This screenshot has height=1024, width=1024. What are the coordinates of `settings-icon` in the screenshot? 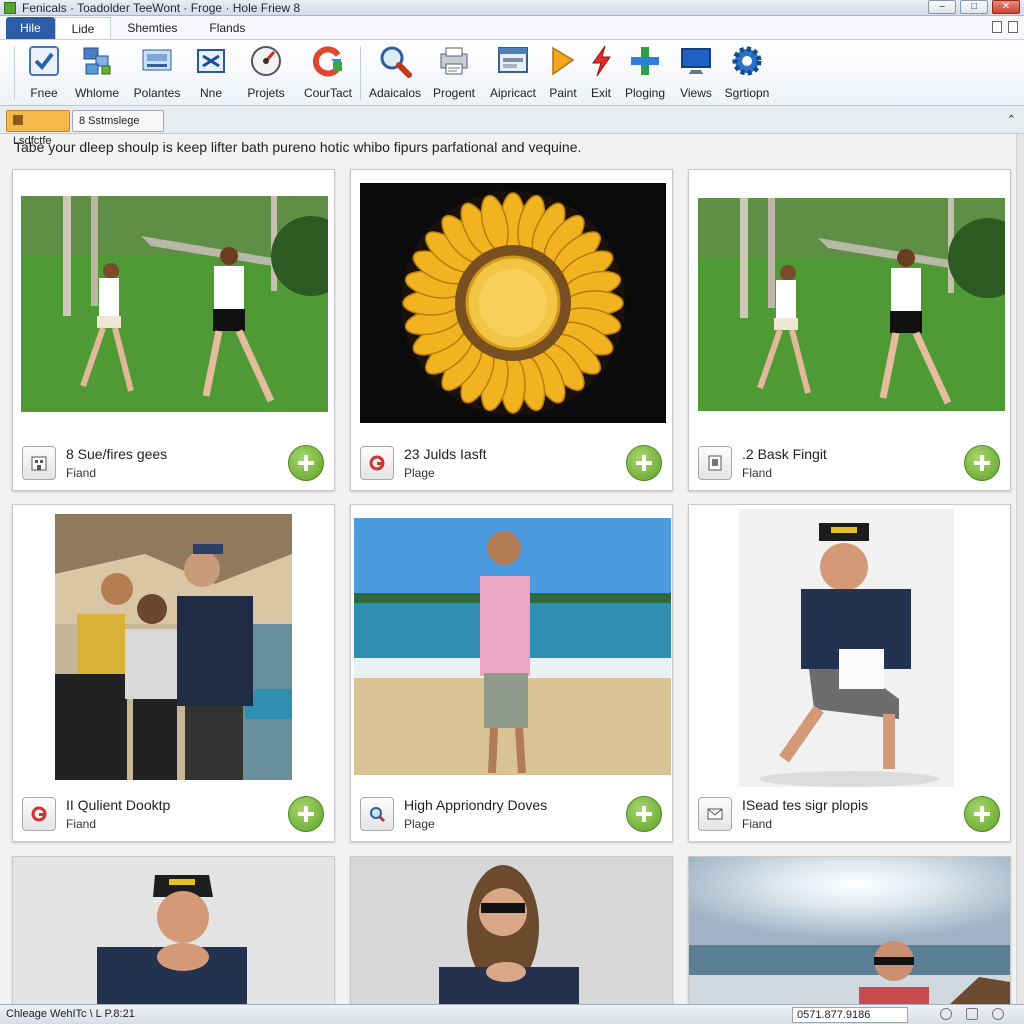 It's located at (998, 1014).